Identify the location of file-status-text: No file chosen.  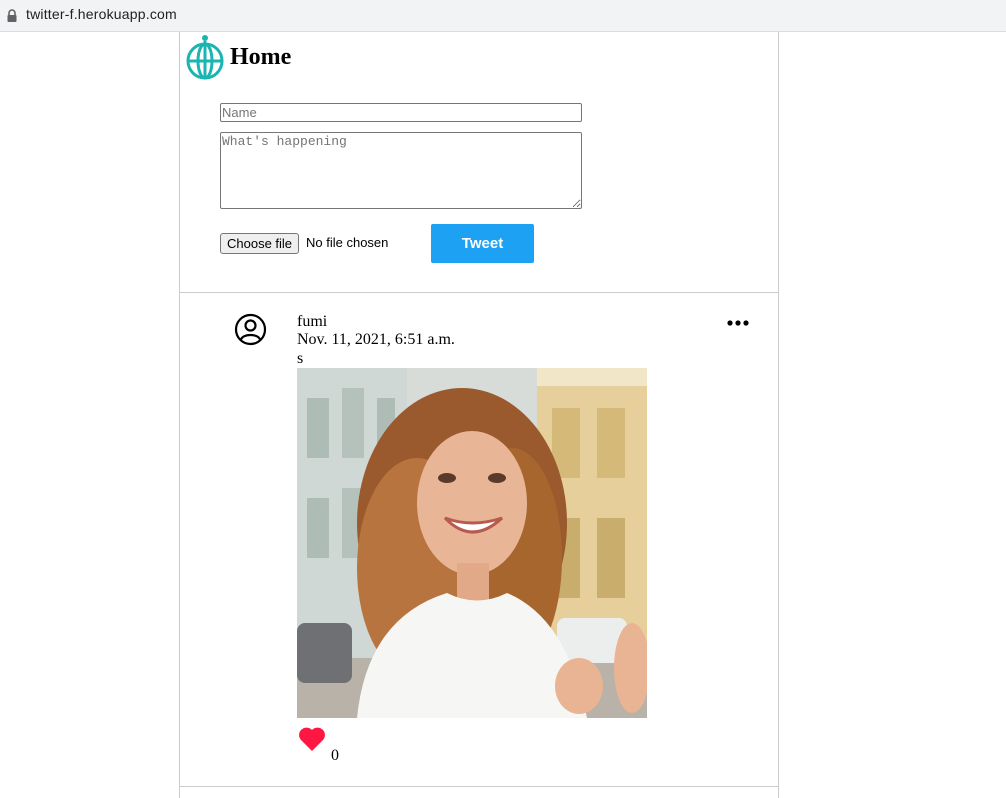
(347, 242).